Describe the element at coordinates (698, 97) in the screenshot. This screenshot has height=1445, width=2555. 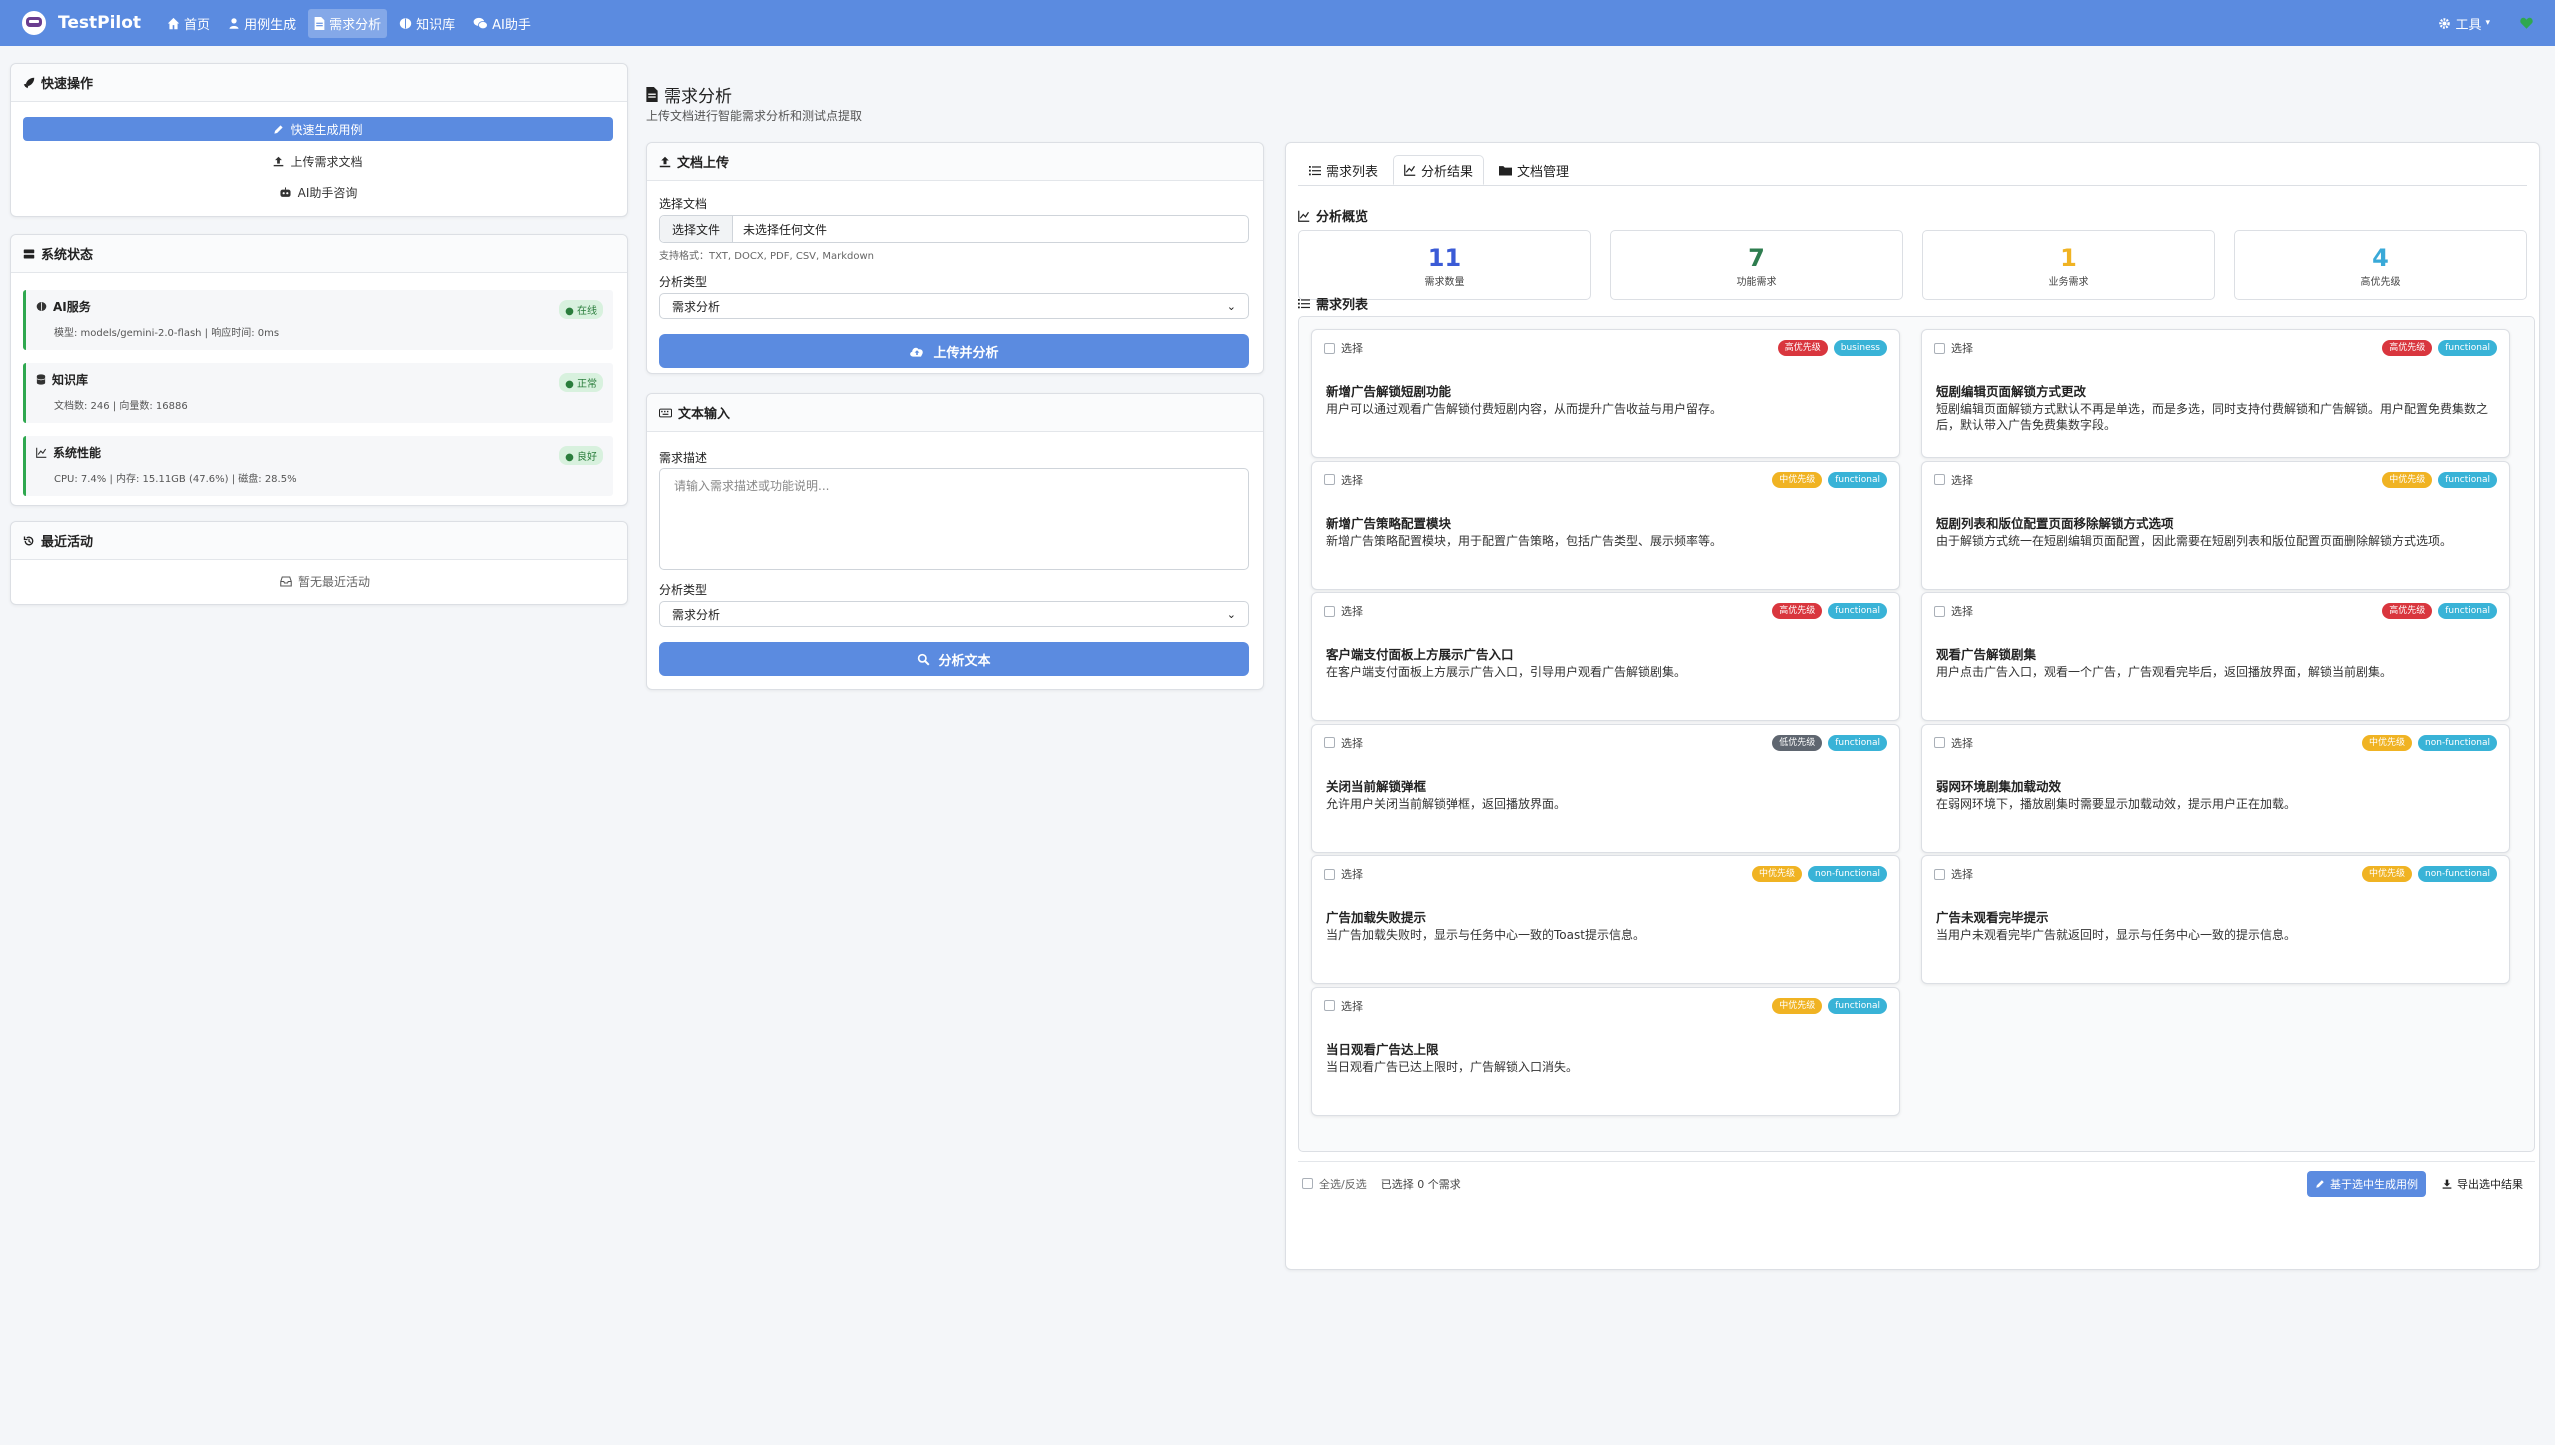
I see `page-title-text: 需求分析` at that location.